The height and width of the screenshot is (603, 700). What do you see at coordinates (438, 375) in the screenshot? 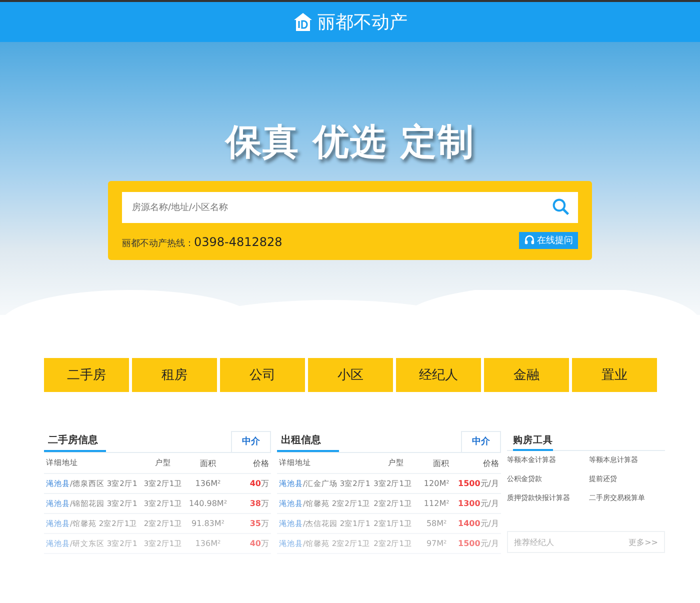
I see `nav-button: 经纪人` at bounding box center [438, 375].